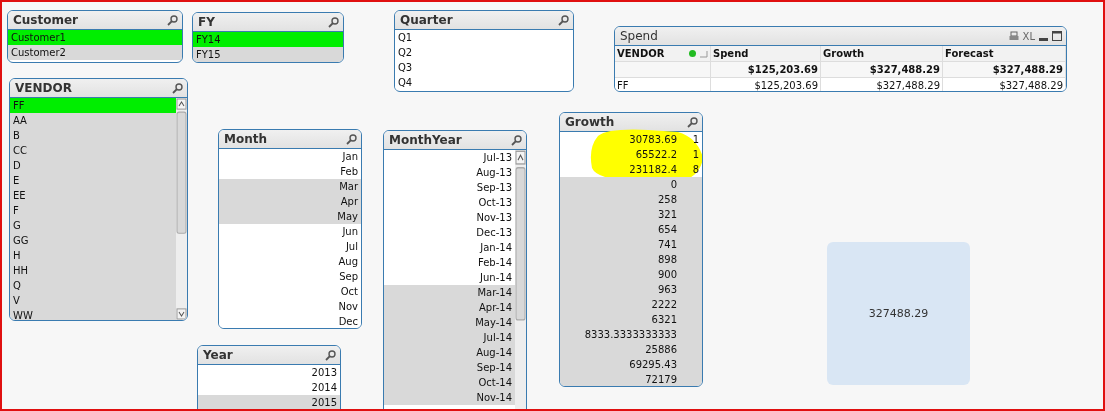 The height and width of the screenshot is (411, 1105). Describe the element at coordinates (426, 20) in the screenshot. I see `listbox-title: Quarter` at that location.